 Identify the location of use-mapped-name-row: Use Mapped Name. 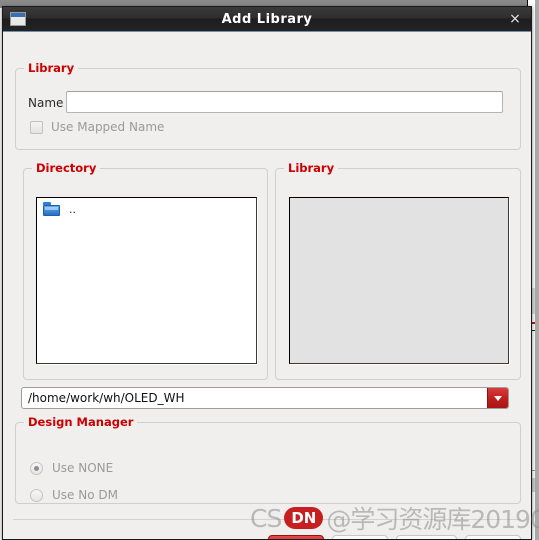
(97, 127).